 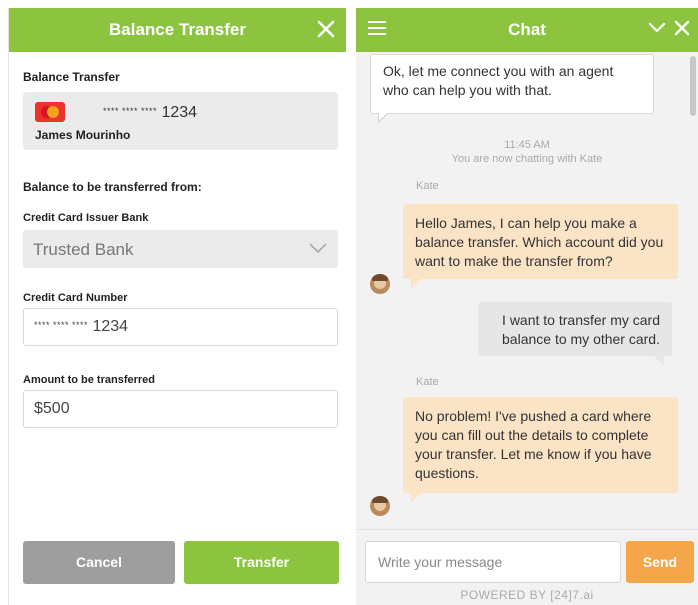 I want to click on cancel-button: Cancel, so click(x=99, y=562).